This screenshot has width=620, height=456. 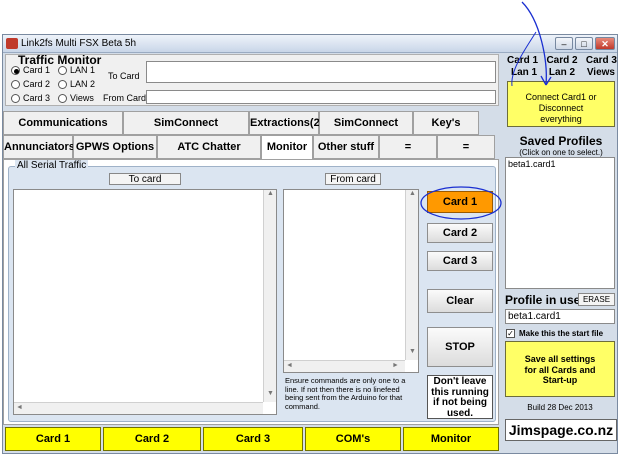 I want to click on tab-equals-1: =, so click(x=408, y=147).